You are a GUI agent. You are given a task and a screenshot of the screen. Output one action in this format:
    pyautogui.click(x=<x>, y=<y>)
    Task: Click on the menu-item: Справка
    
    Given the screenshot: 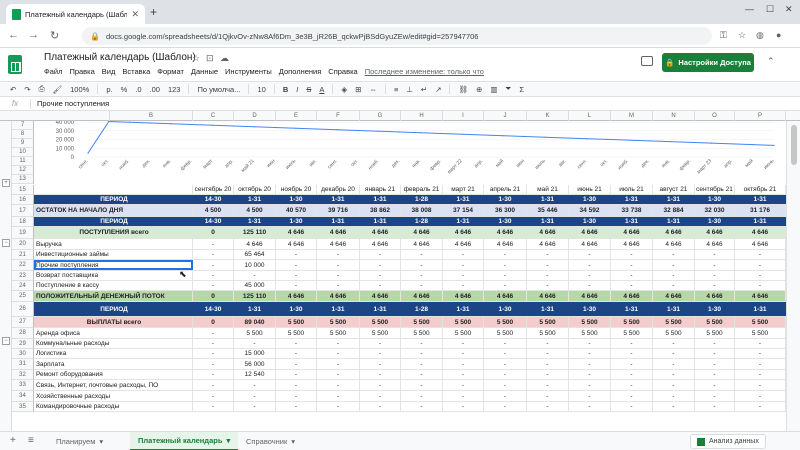 What is the action you would take?
    pyautogui.click(x=342, y=71)
    